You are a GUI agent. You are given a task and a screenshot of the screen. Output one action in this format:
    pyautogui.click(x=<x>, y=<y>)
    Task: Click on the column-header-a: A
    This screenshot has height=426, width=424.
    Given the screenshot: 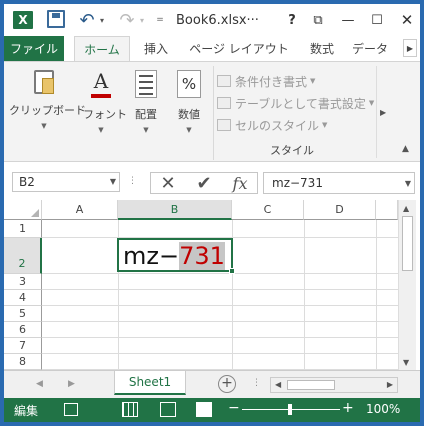 What is the action you would take?
    pyautogui.click(x=80, y=210)
    